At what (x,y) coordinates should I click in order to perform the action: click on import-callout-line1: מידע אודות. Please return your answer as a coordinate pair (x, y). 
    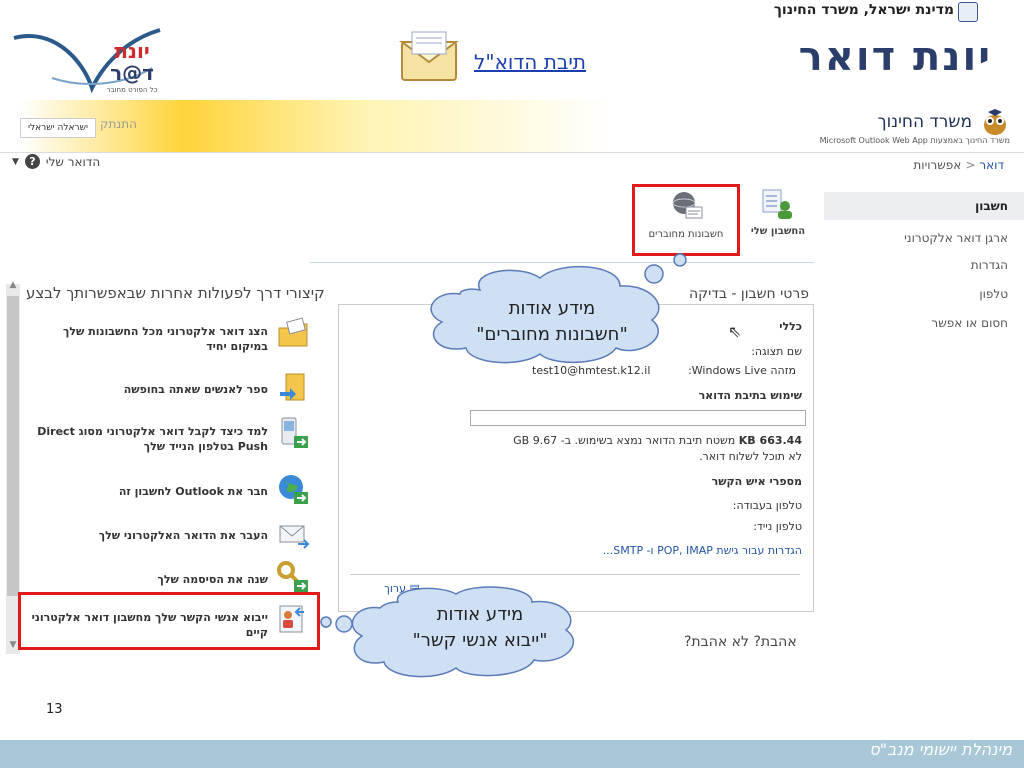
    Looking at the image, I should click on (480, 614).